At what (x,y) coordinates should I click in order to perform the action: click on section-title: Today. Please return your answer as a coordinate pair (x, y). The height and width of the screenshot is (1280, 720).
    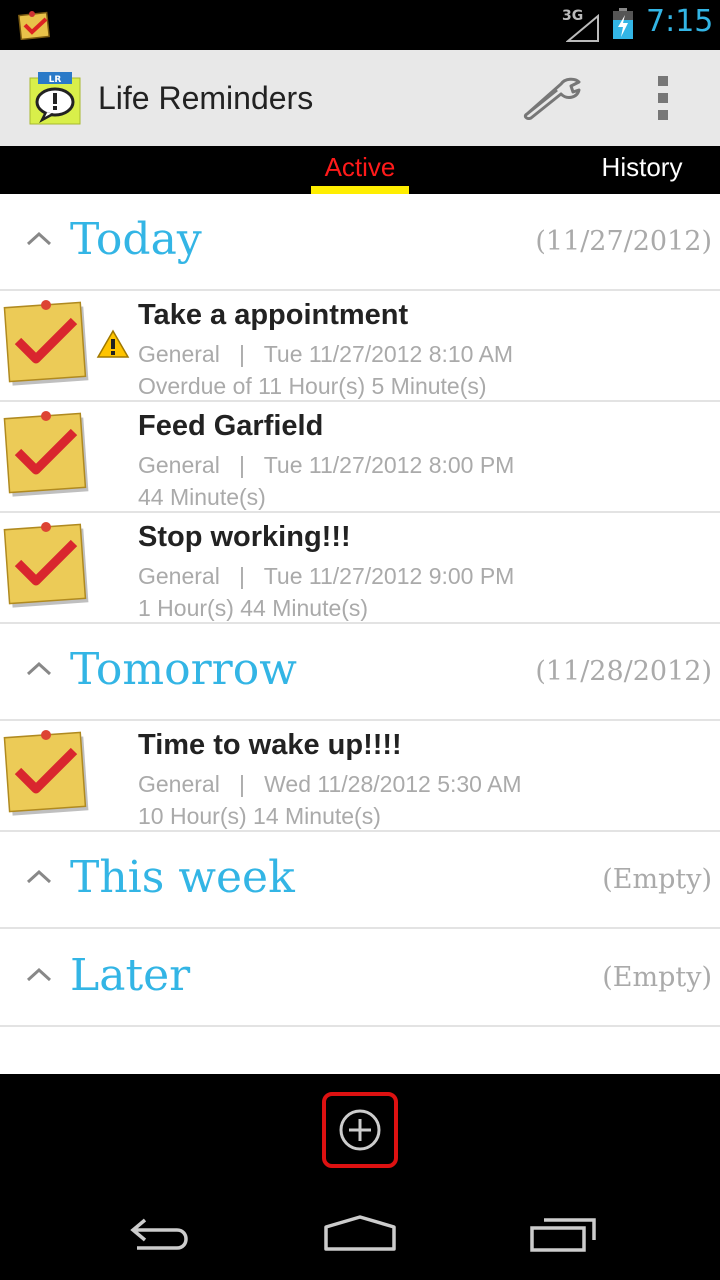
    Looking at the image, I should click on (136, 239).